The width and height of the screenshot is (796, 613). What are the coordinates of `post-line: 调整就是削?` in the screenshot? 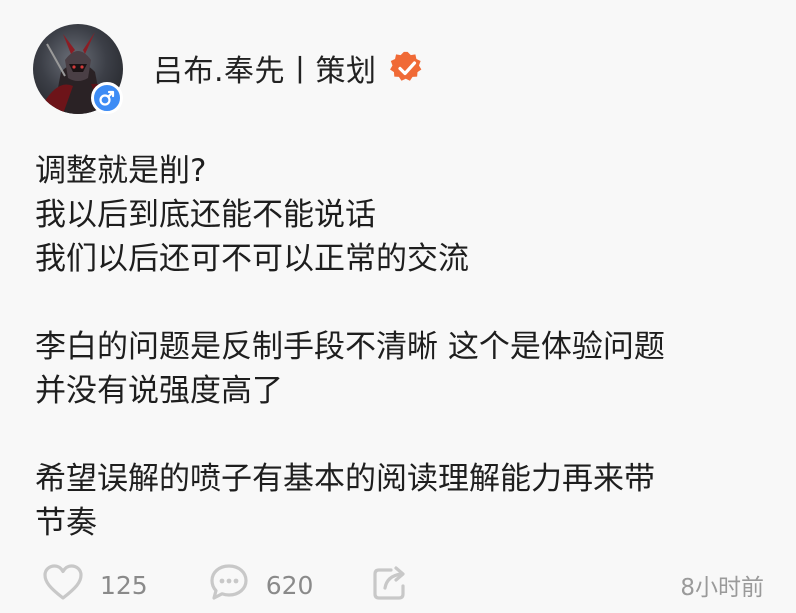 It's located at (121, 171).